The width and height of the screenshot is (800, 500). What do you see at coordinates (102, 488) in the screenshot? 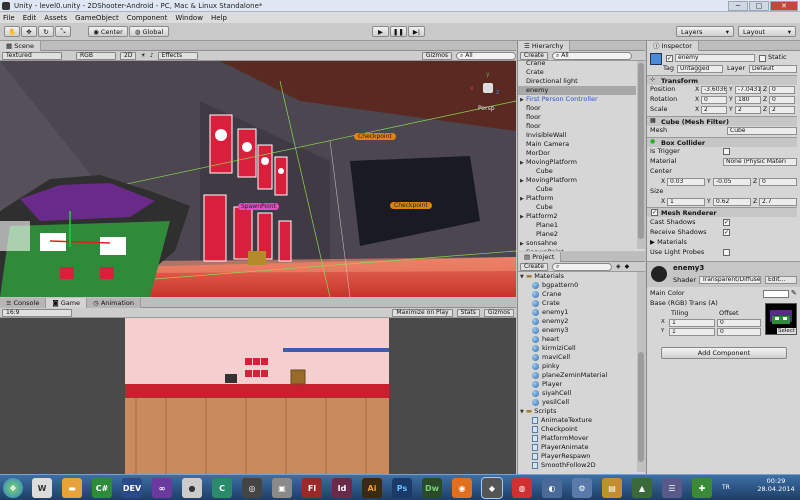
I see `sharp-app-icon: C#` at bounding box center [102, 488].